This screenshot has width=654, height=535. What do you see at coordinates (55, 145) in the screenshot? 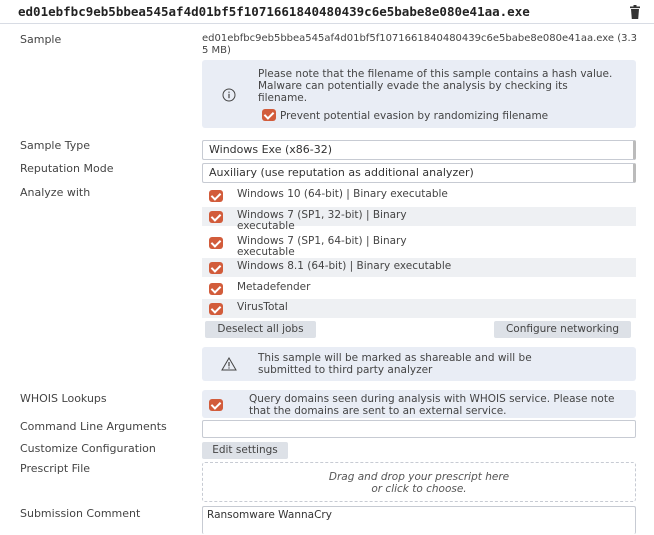
I see `sample-type-label: Sample Type` at bounding box center [55, 145].